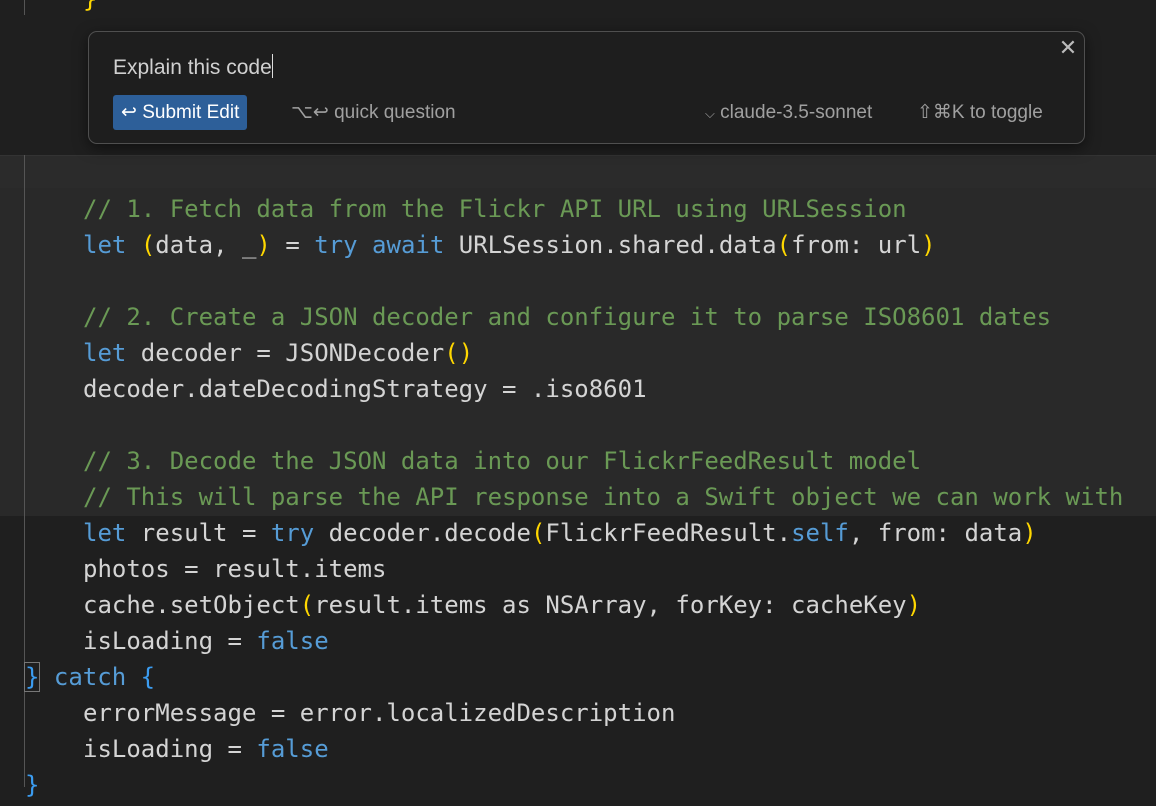 The height and width of the screenshot is (806, 1156). I want to click on bracket-token: {, so click(148, 677).